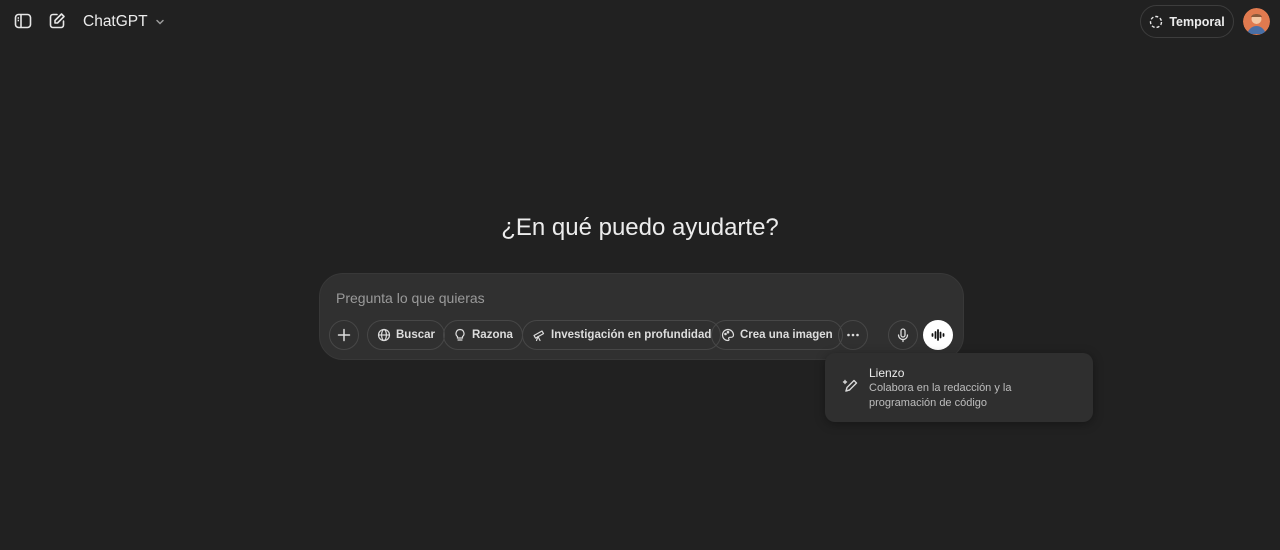 This screenshot has height=550, width=1280. I want to click on pencil-sparkle-icon, so click(851, 386).